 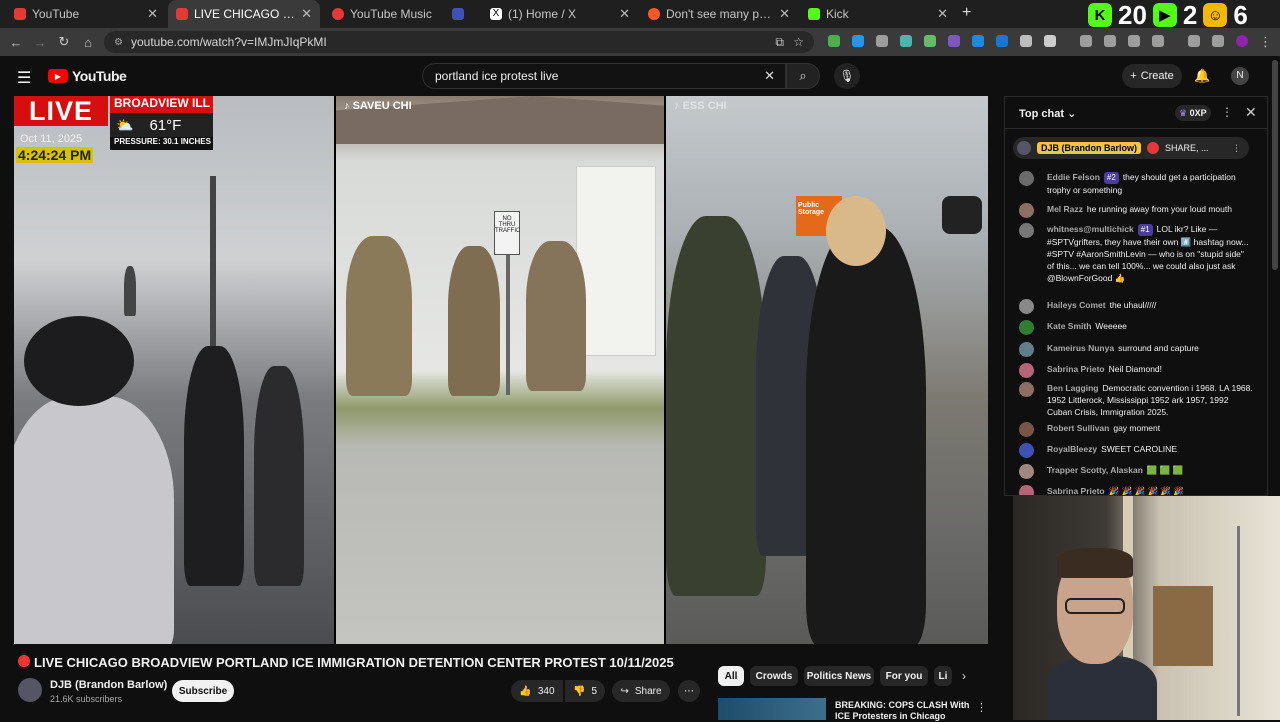 What do you see at coordinates (981, 707) in the screenshot?
I see `recommendation-menu-icon: ⋮` at bounding box center [981, 707].